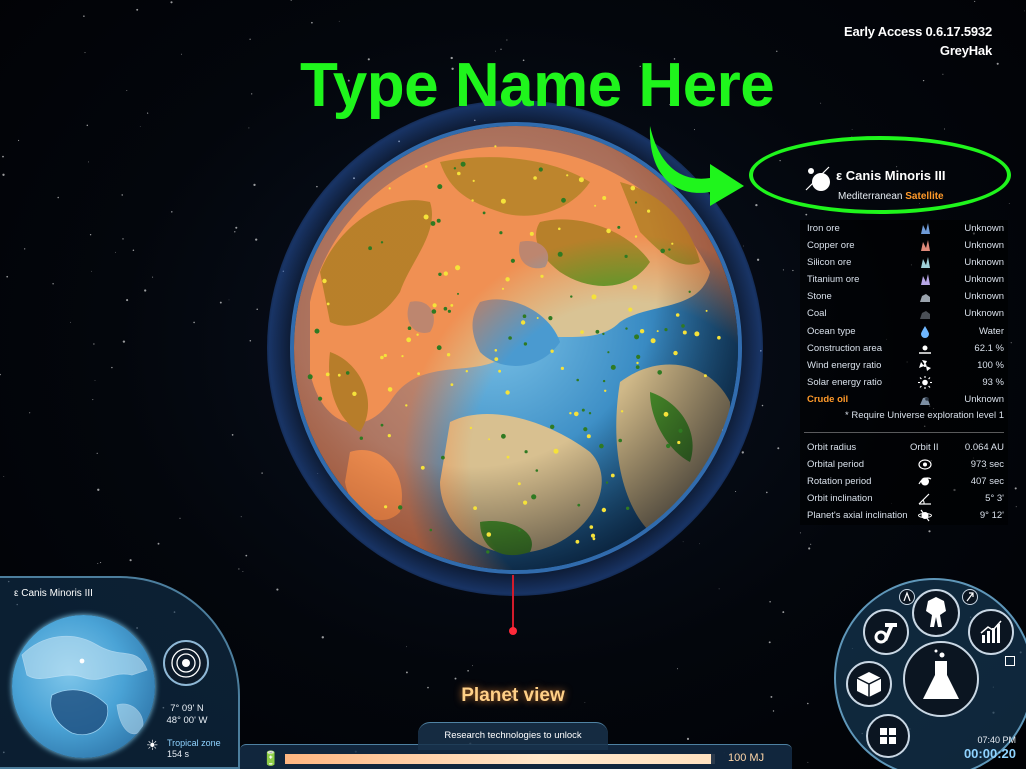  Describe the element at coordinates (817, 178) in the screenshot. I see `satellite-planet-icon` at that location.